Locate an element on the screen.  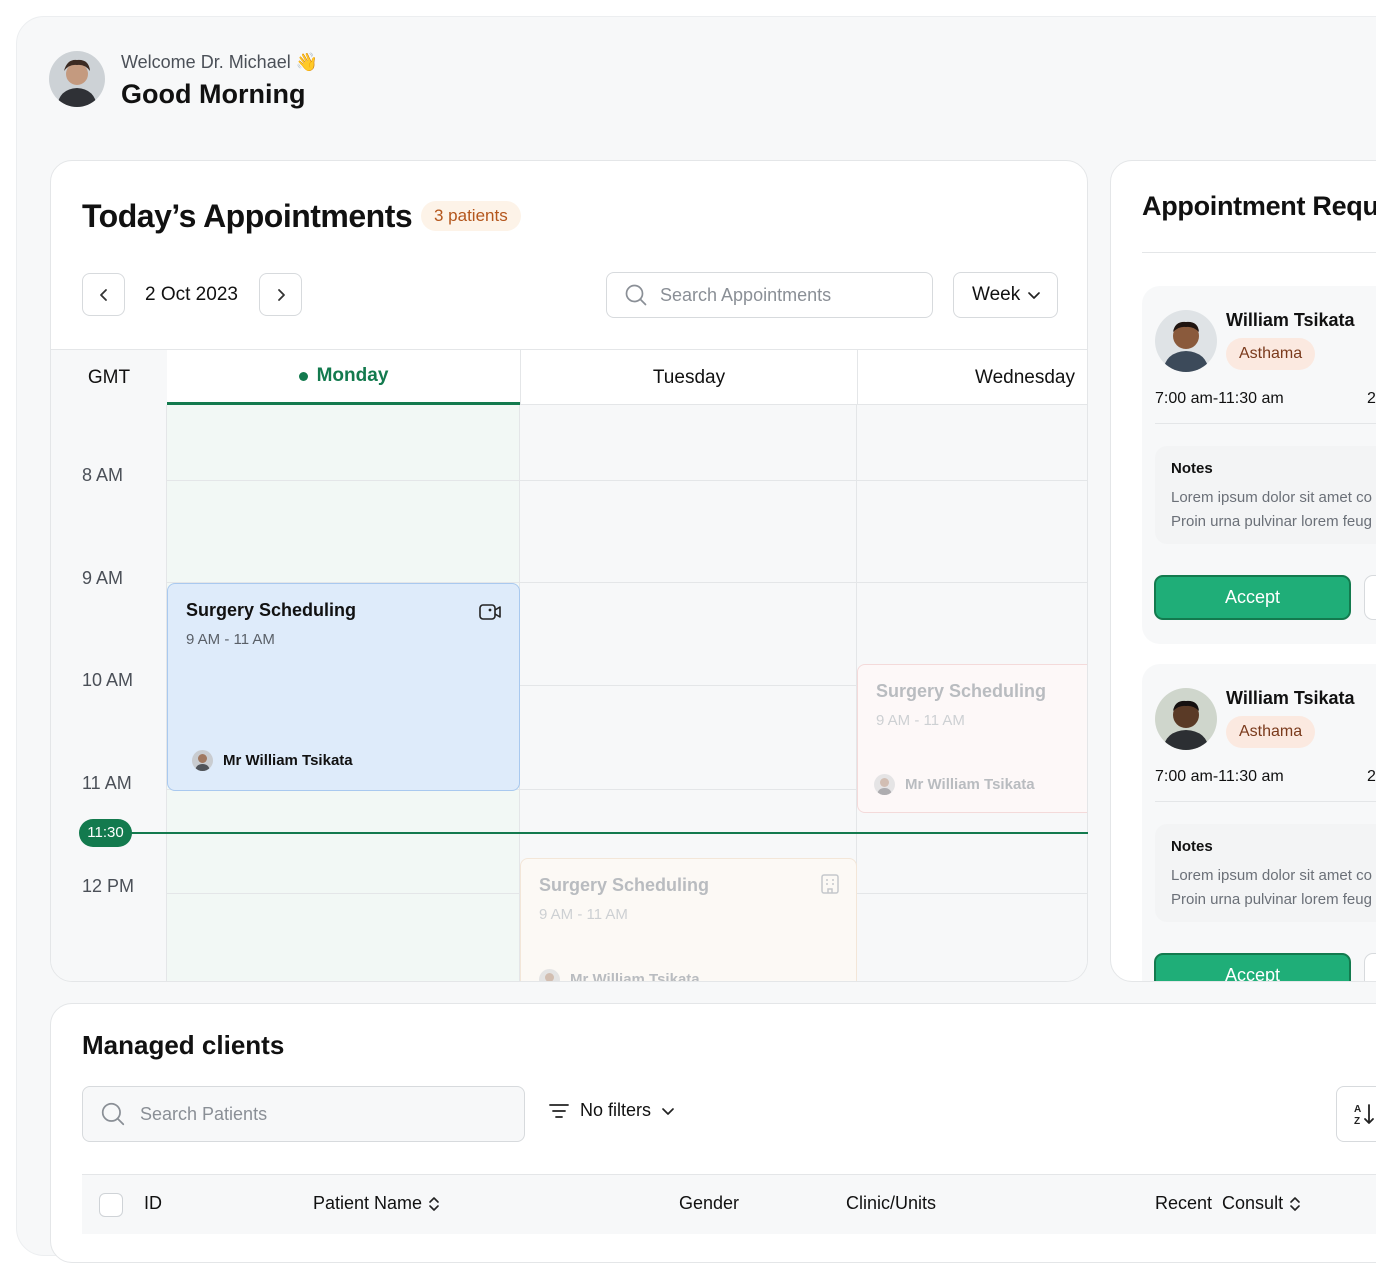
video-icon is located at coordinates (490, 612).